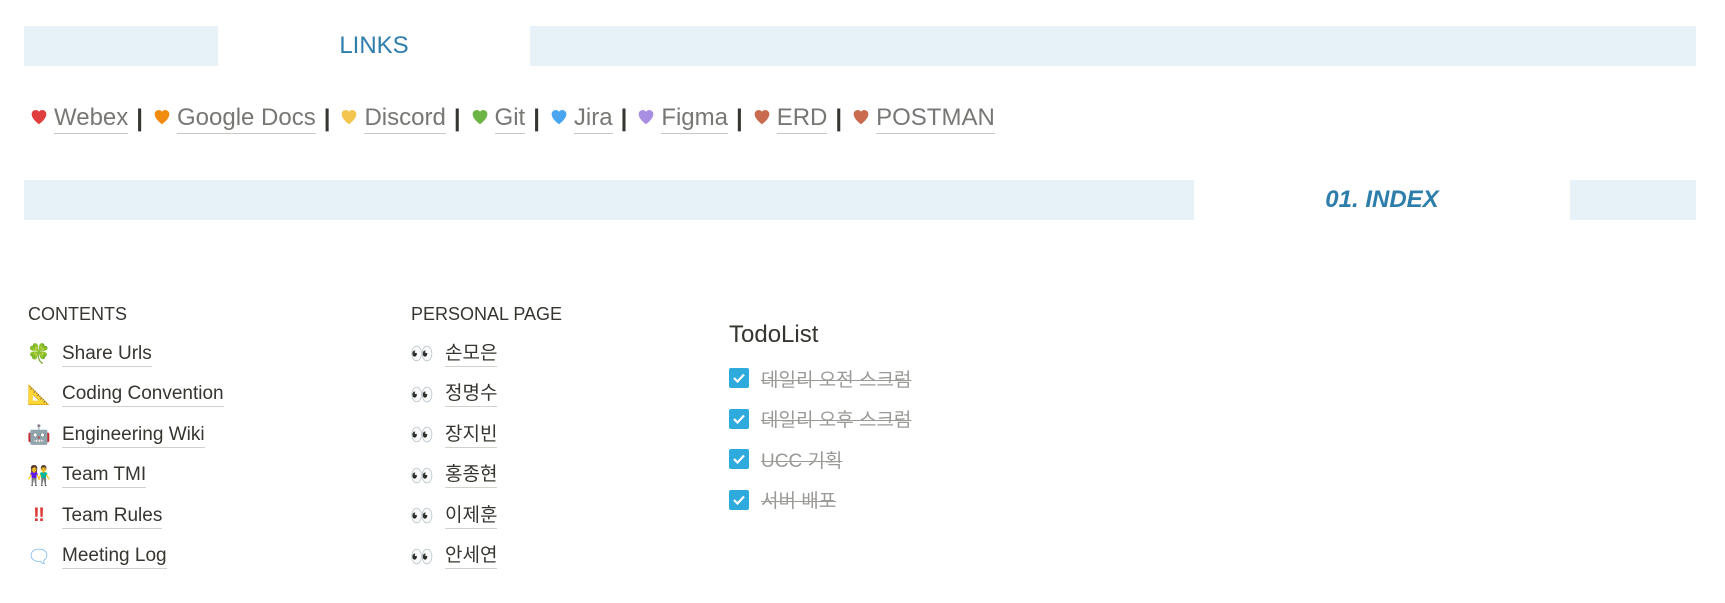 This screenshot has width=1725, height=603. Describe the element at coordinates (774, 334) in the screenshot. I see `todo-title: TodoList` at that location.